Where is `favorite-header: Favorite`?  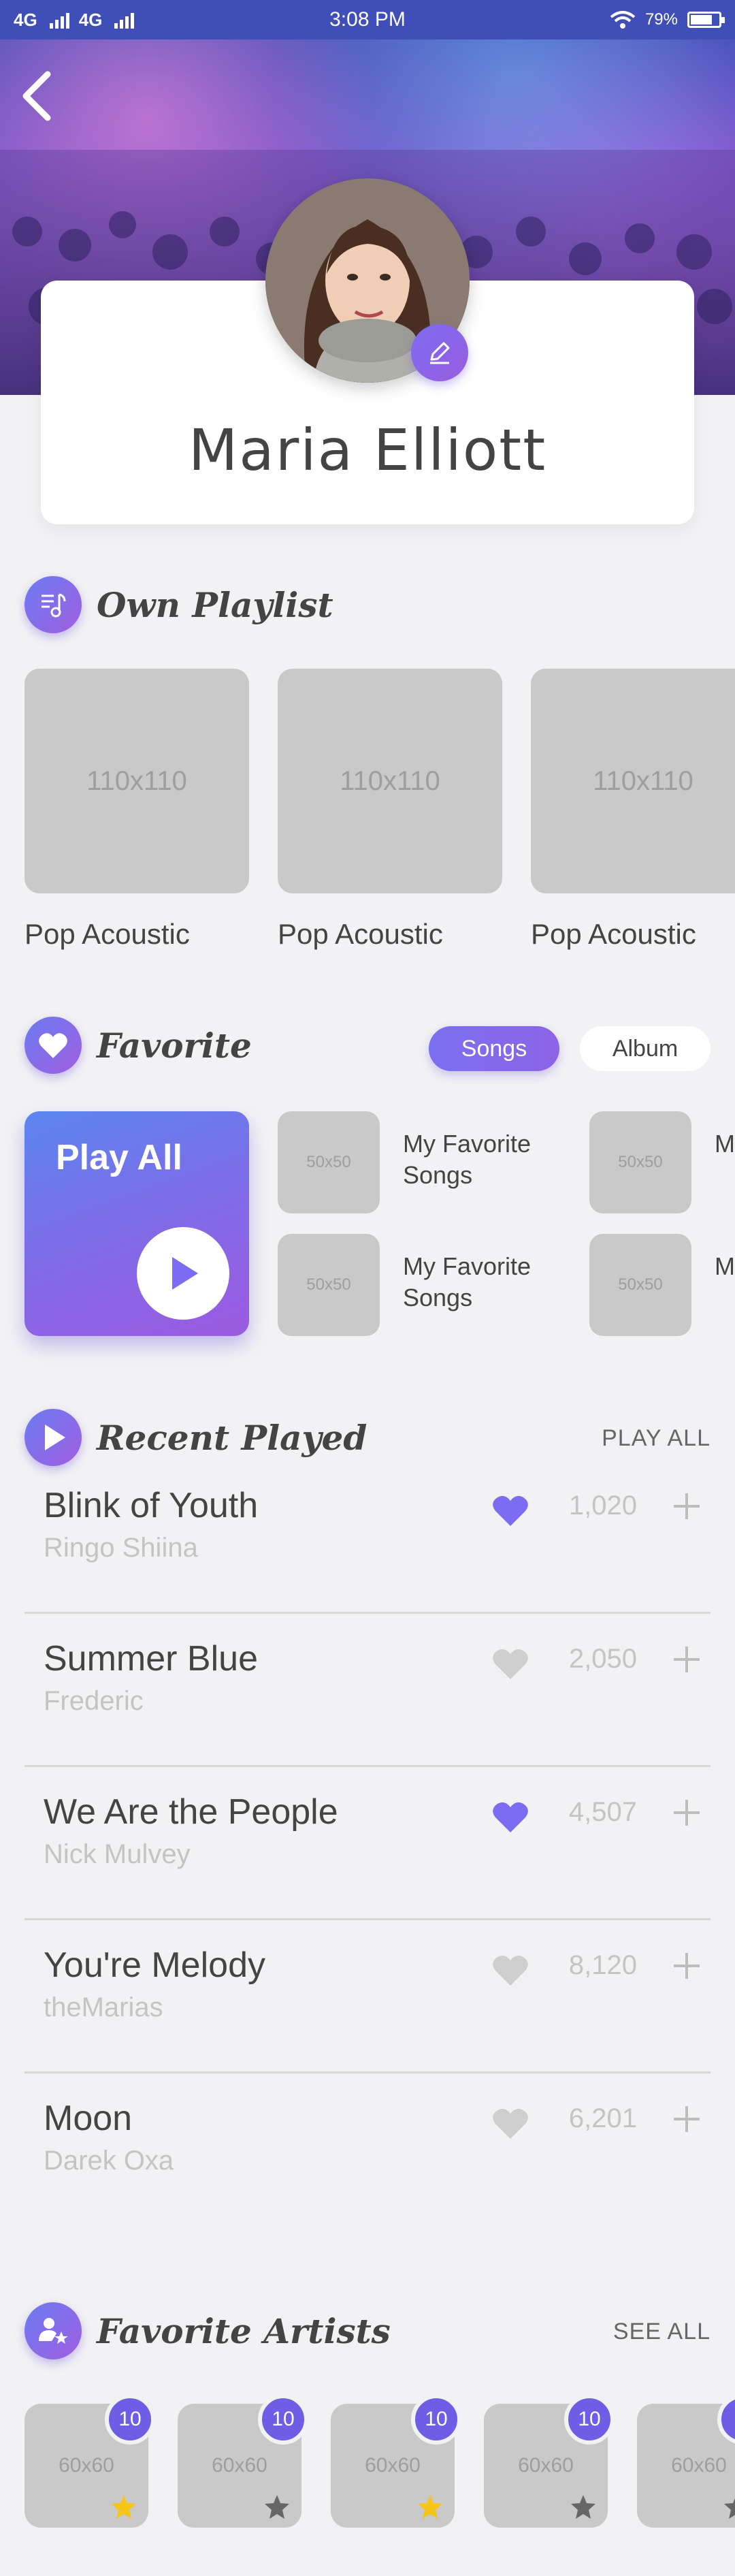 favorite-header: Favorite is located at coordinates (138, 1045).